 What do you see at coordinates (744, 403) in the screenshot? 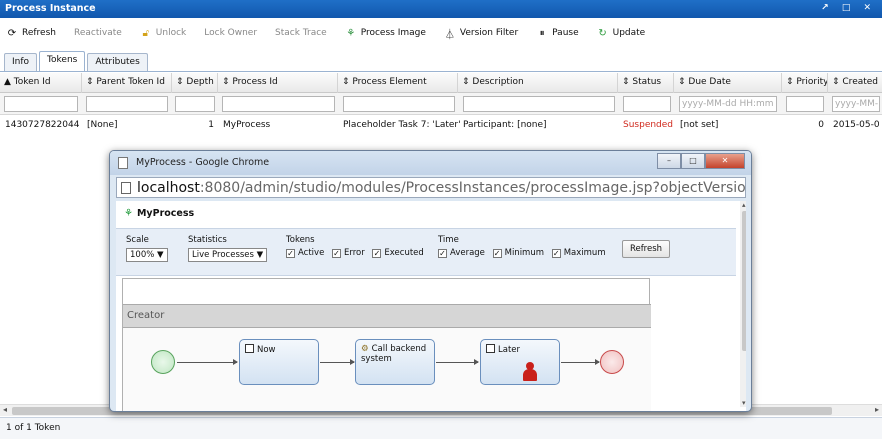
I see `scroll-down-icon: ▾` at bounding box center [744, 403].